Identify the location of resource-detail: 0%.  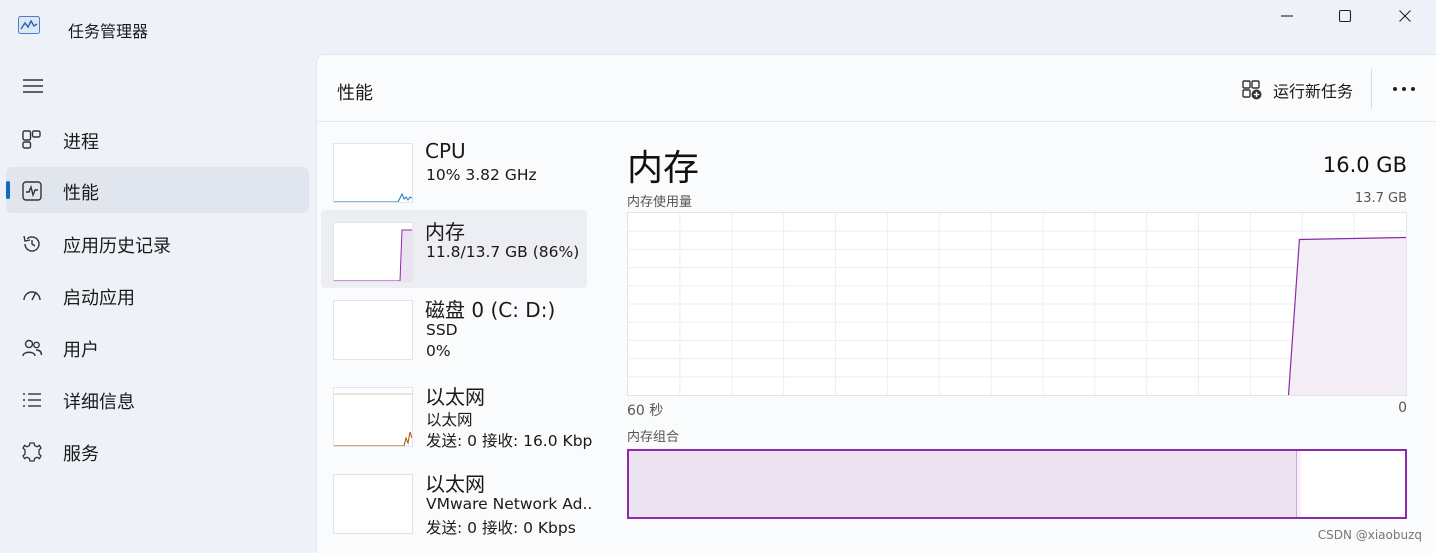
(438, 351).